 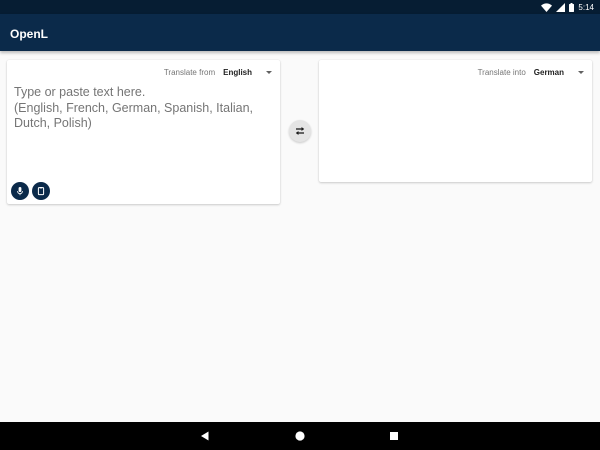 I want to click on recent-apps-button, so click(x=394, y=436).